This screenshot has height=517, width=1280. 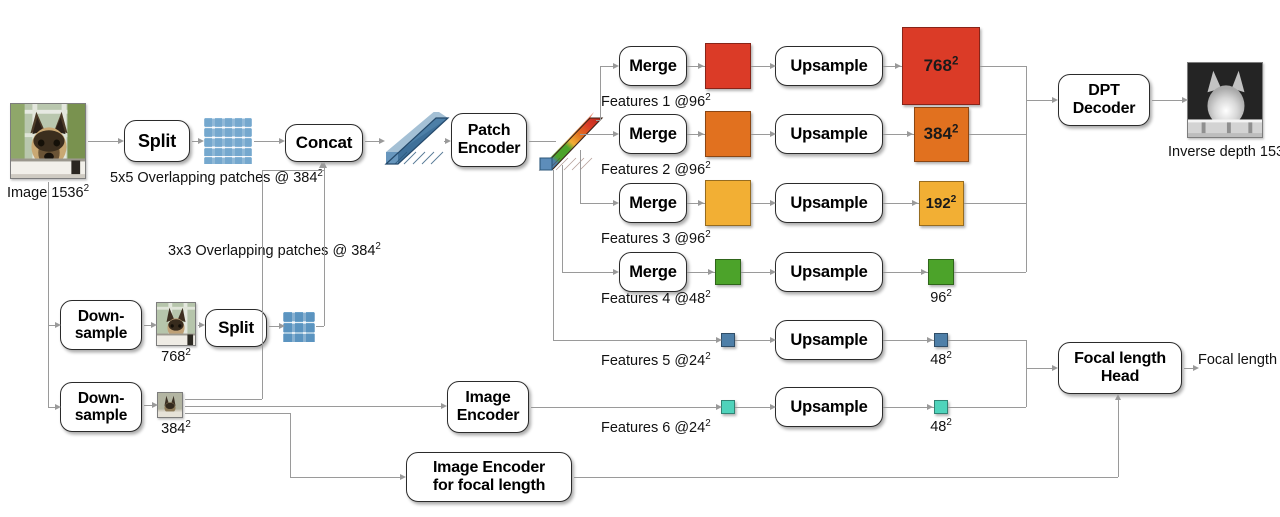 What do you see at coordinates (155, 404) in the screenshot?
I see `arrow-ds2-to-thumb` at bounding box center [155, 404].